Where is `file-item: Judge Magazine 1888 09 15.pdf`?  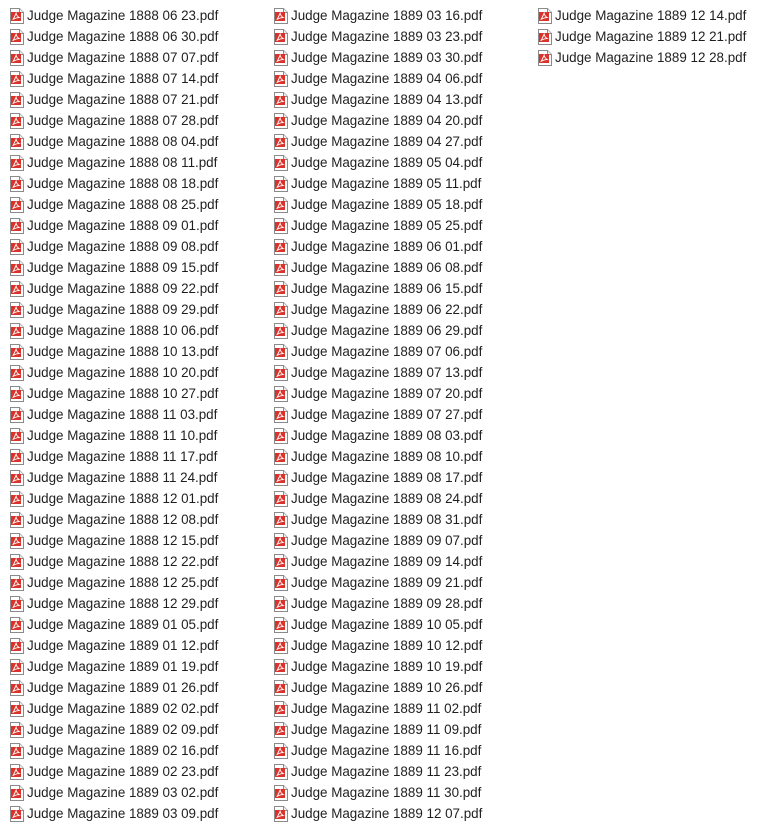 file-item: Judge Magazine 1888 09 15.pdf is located at coordinates (139, 267).